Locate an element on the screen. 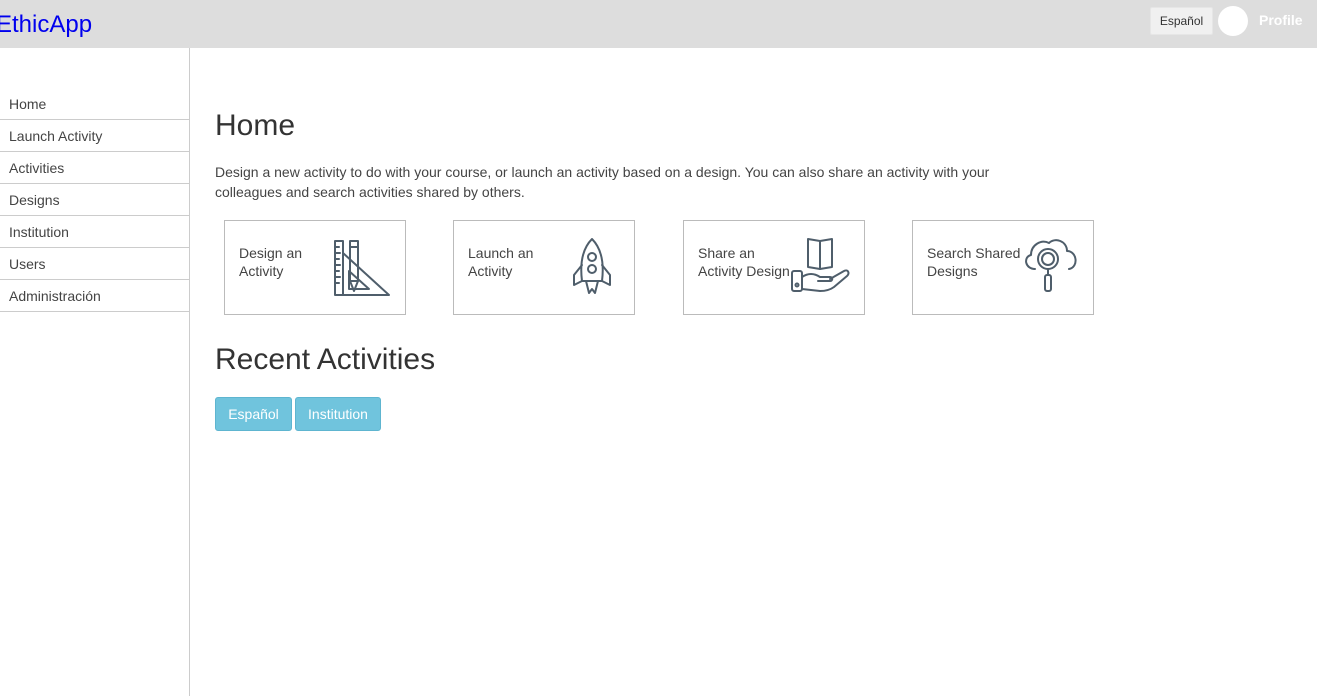 The image size is (1317, 696). language-toggle-button: Español is located at coordinates (1181, 21).